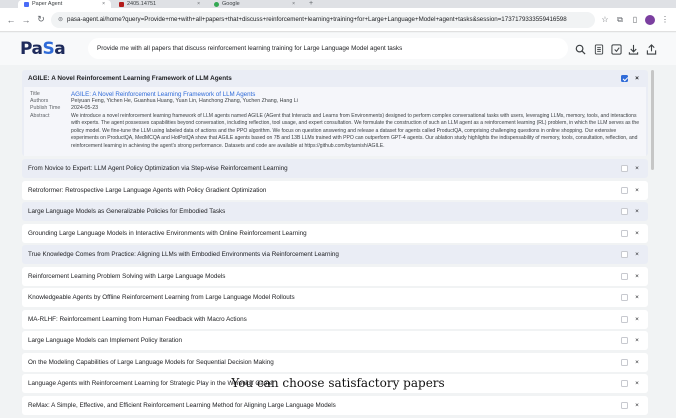 Image resolution: width=676 pixels, height=418 pixels. What do you see at coordinates (159, 4) in the screenshot?
I see `browser-tab-arxiv: 2405.14751 ×` at bounding box center [159, 4].